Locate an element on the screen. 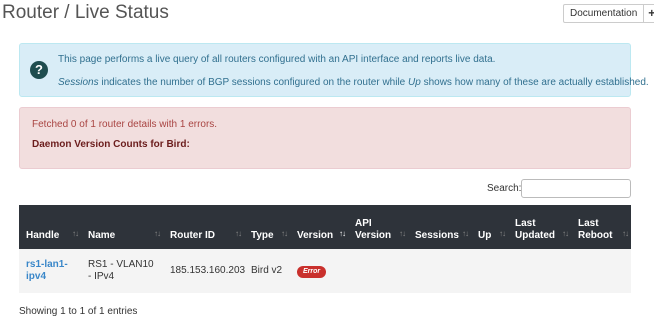 The width and height of the screenshot is (654, 328). sessions-term: Sessions is located at coordinates (78, 82).